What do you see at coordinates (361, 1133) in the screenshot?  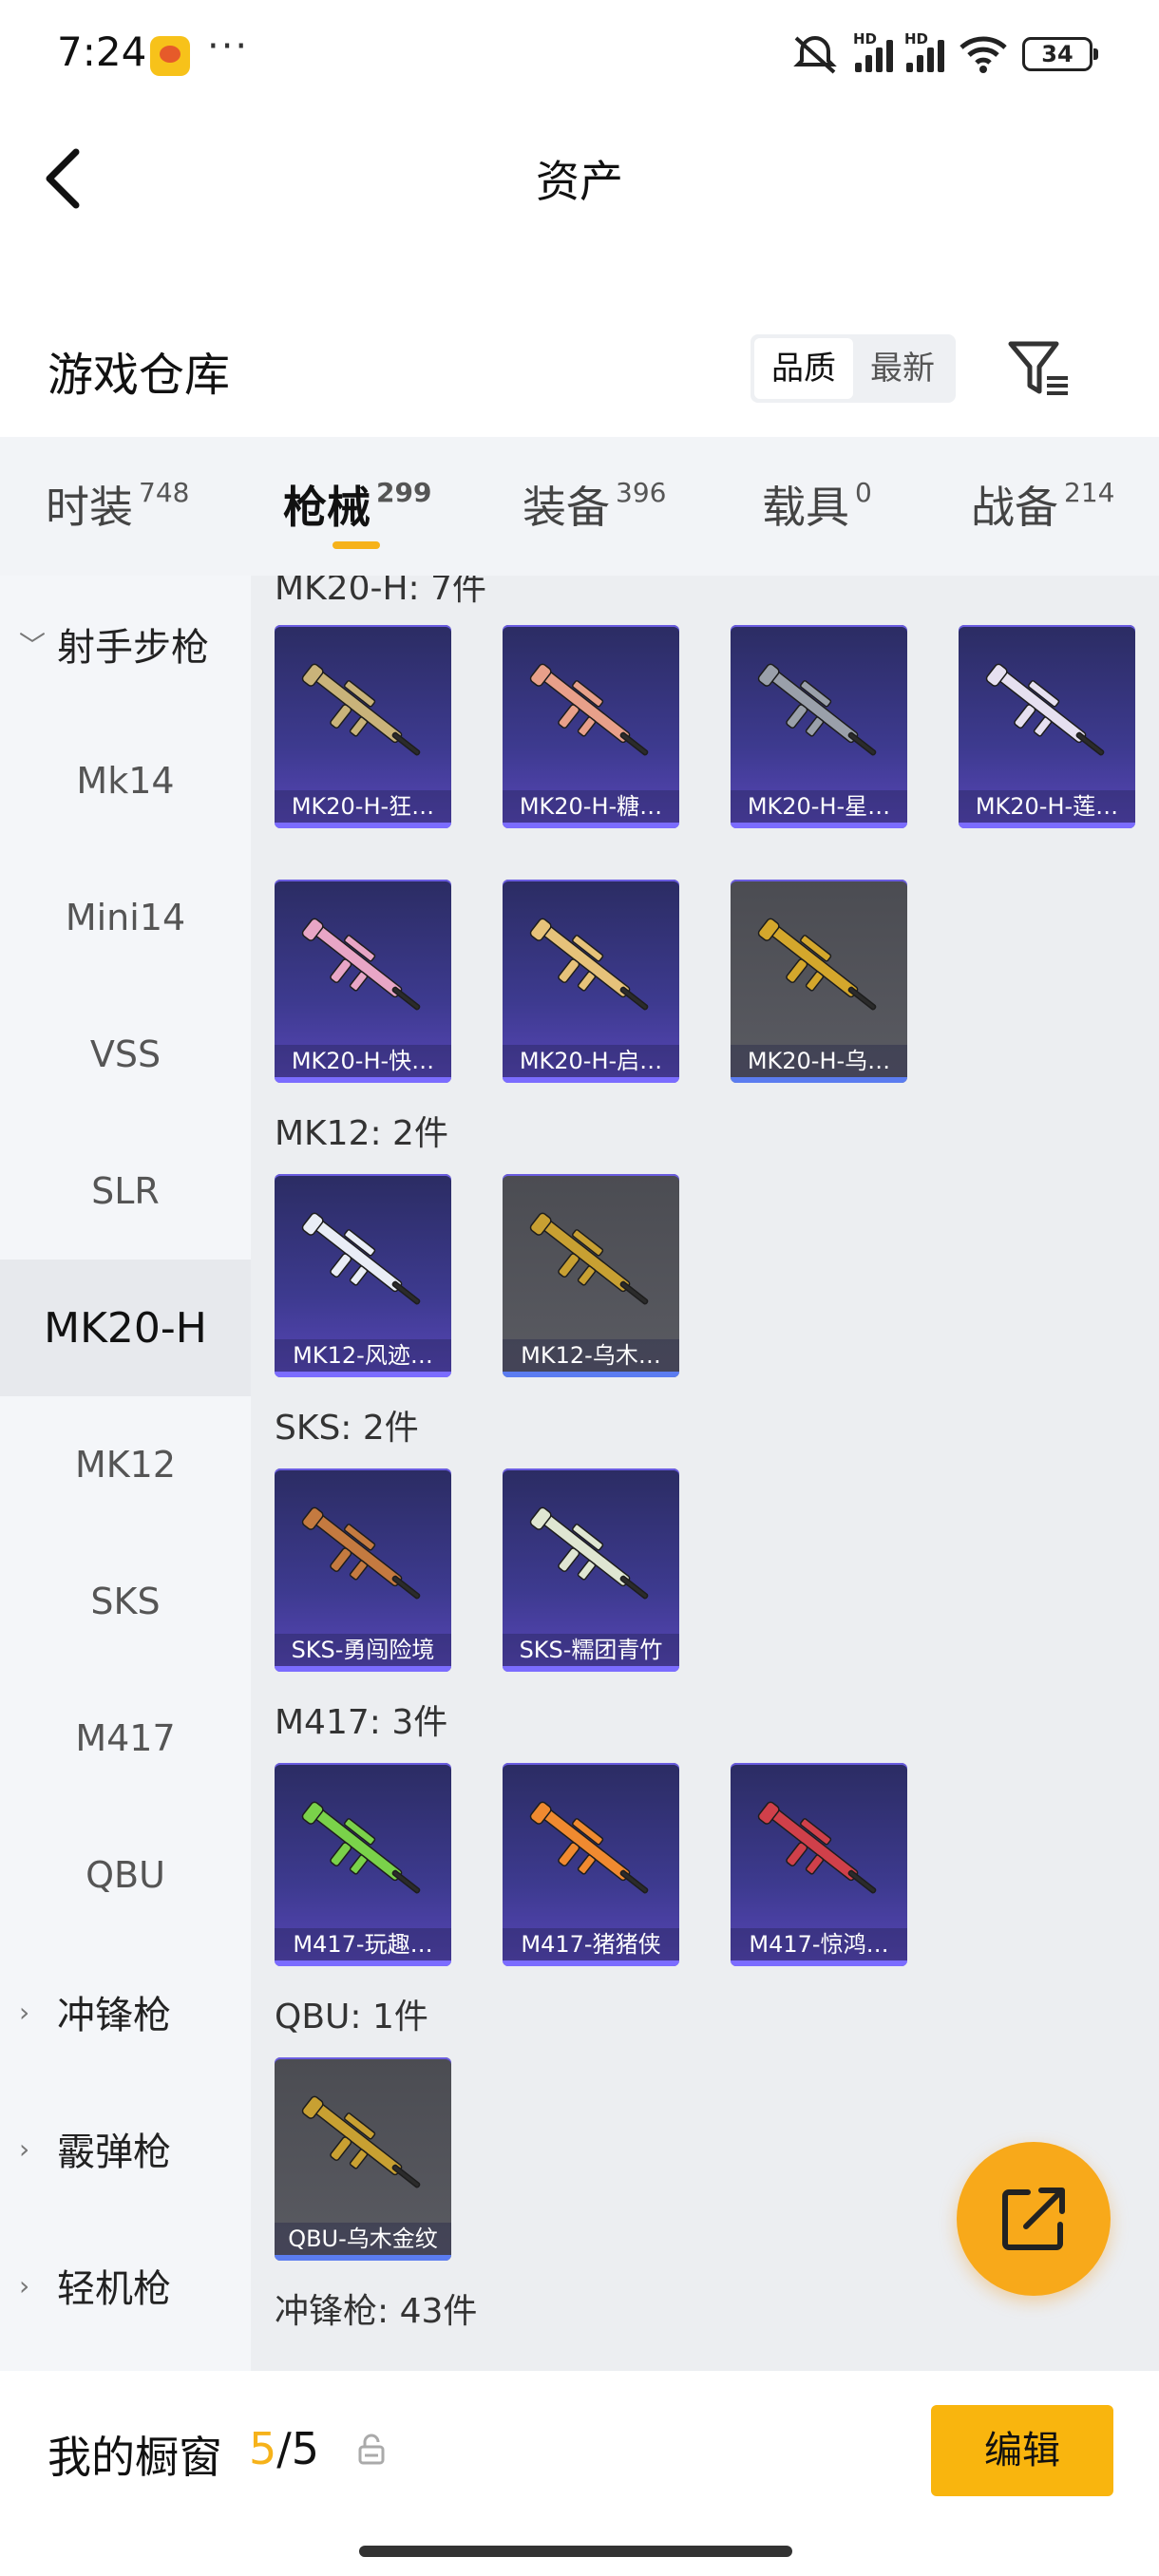 I see `section-label-mk12: MK12: 2件` at bounding box center [361, 1133].